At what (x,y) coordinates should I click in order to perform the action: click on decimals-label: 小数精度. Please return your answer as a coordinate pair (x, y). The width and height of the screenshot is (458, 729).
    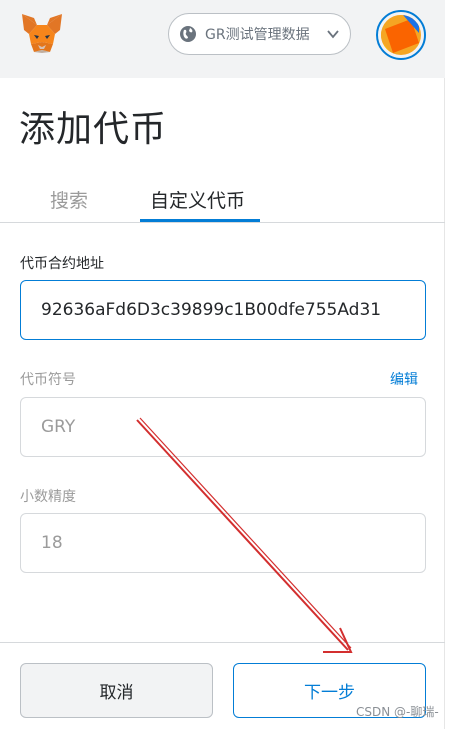
    Looking at the image, I should click on (48, 497).